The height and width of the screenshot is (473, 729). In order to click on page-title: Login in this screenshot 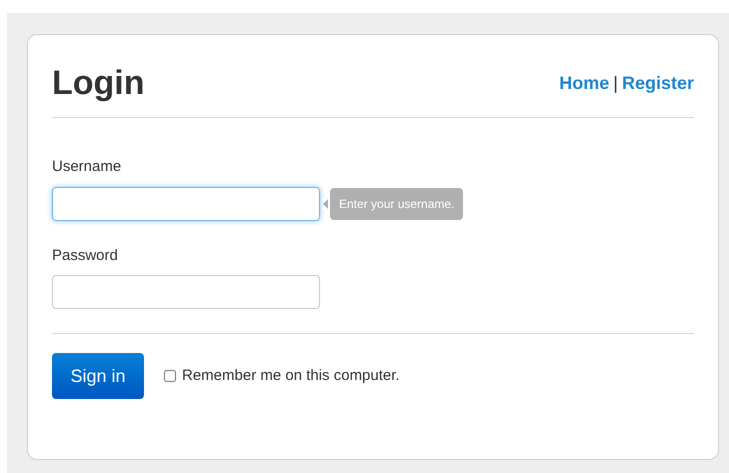, I will do `click(98, 83)`.